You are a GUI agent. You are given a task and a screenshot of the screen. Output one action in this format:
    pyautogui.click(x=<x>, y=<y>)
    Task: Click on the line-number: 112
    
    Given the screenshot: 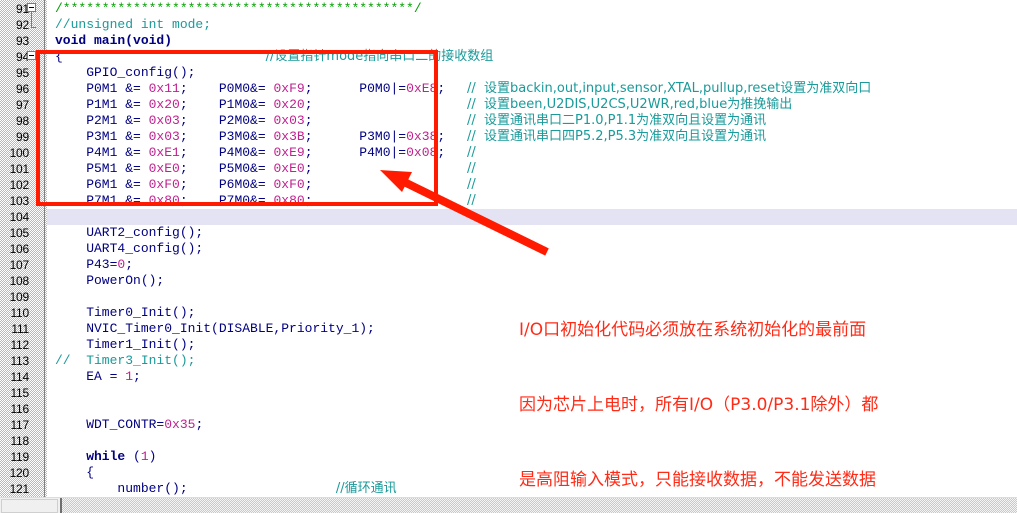 What is the action you would take?
    pyautogui.click(x=19, y=345)
    